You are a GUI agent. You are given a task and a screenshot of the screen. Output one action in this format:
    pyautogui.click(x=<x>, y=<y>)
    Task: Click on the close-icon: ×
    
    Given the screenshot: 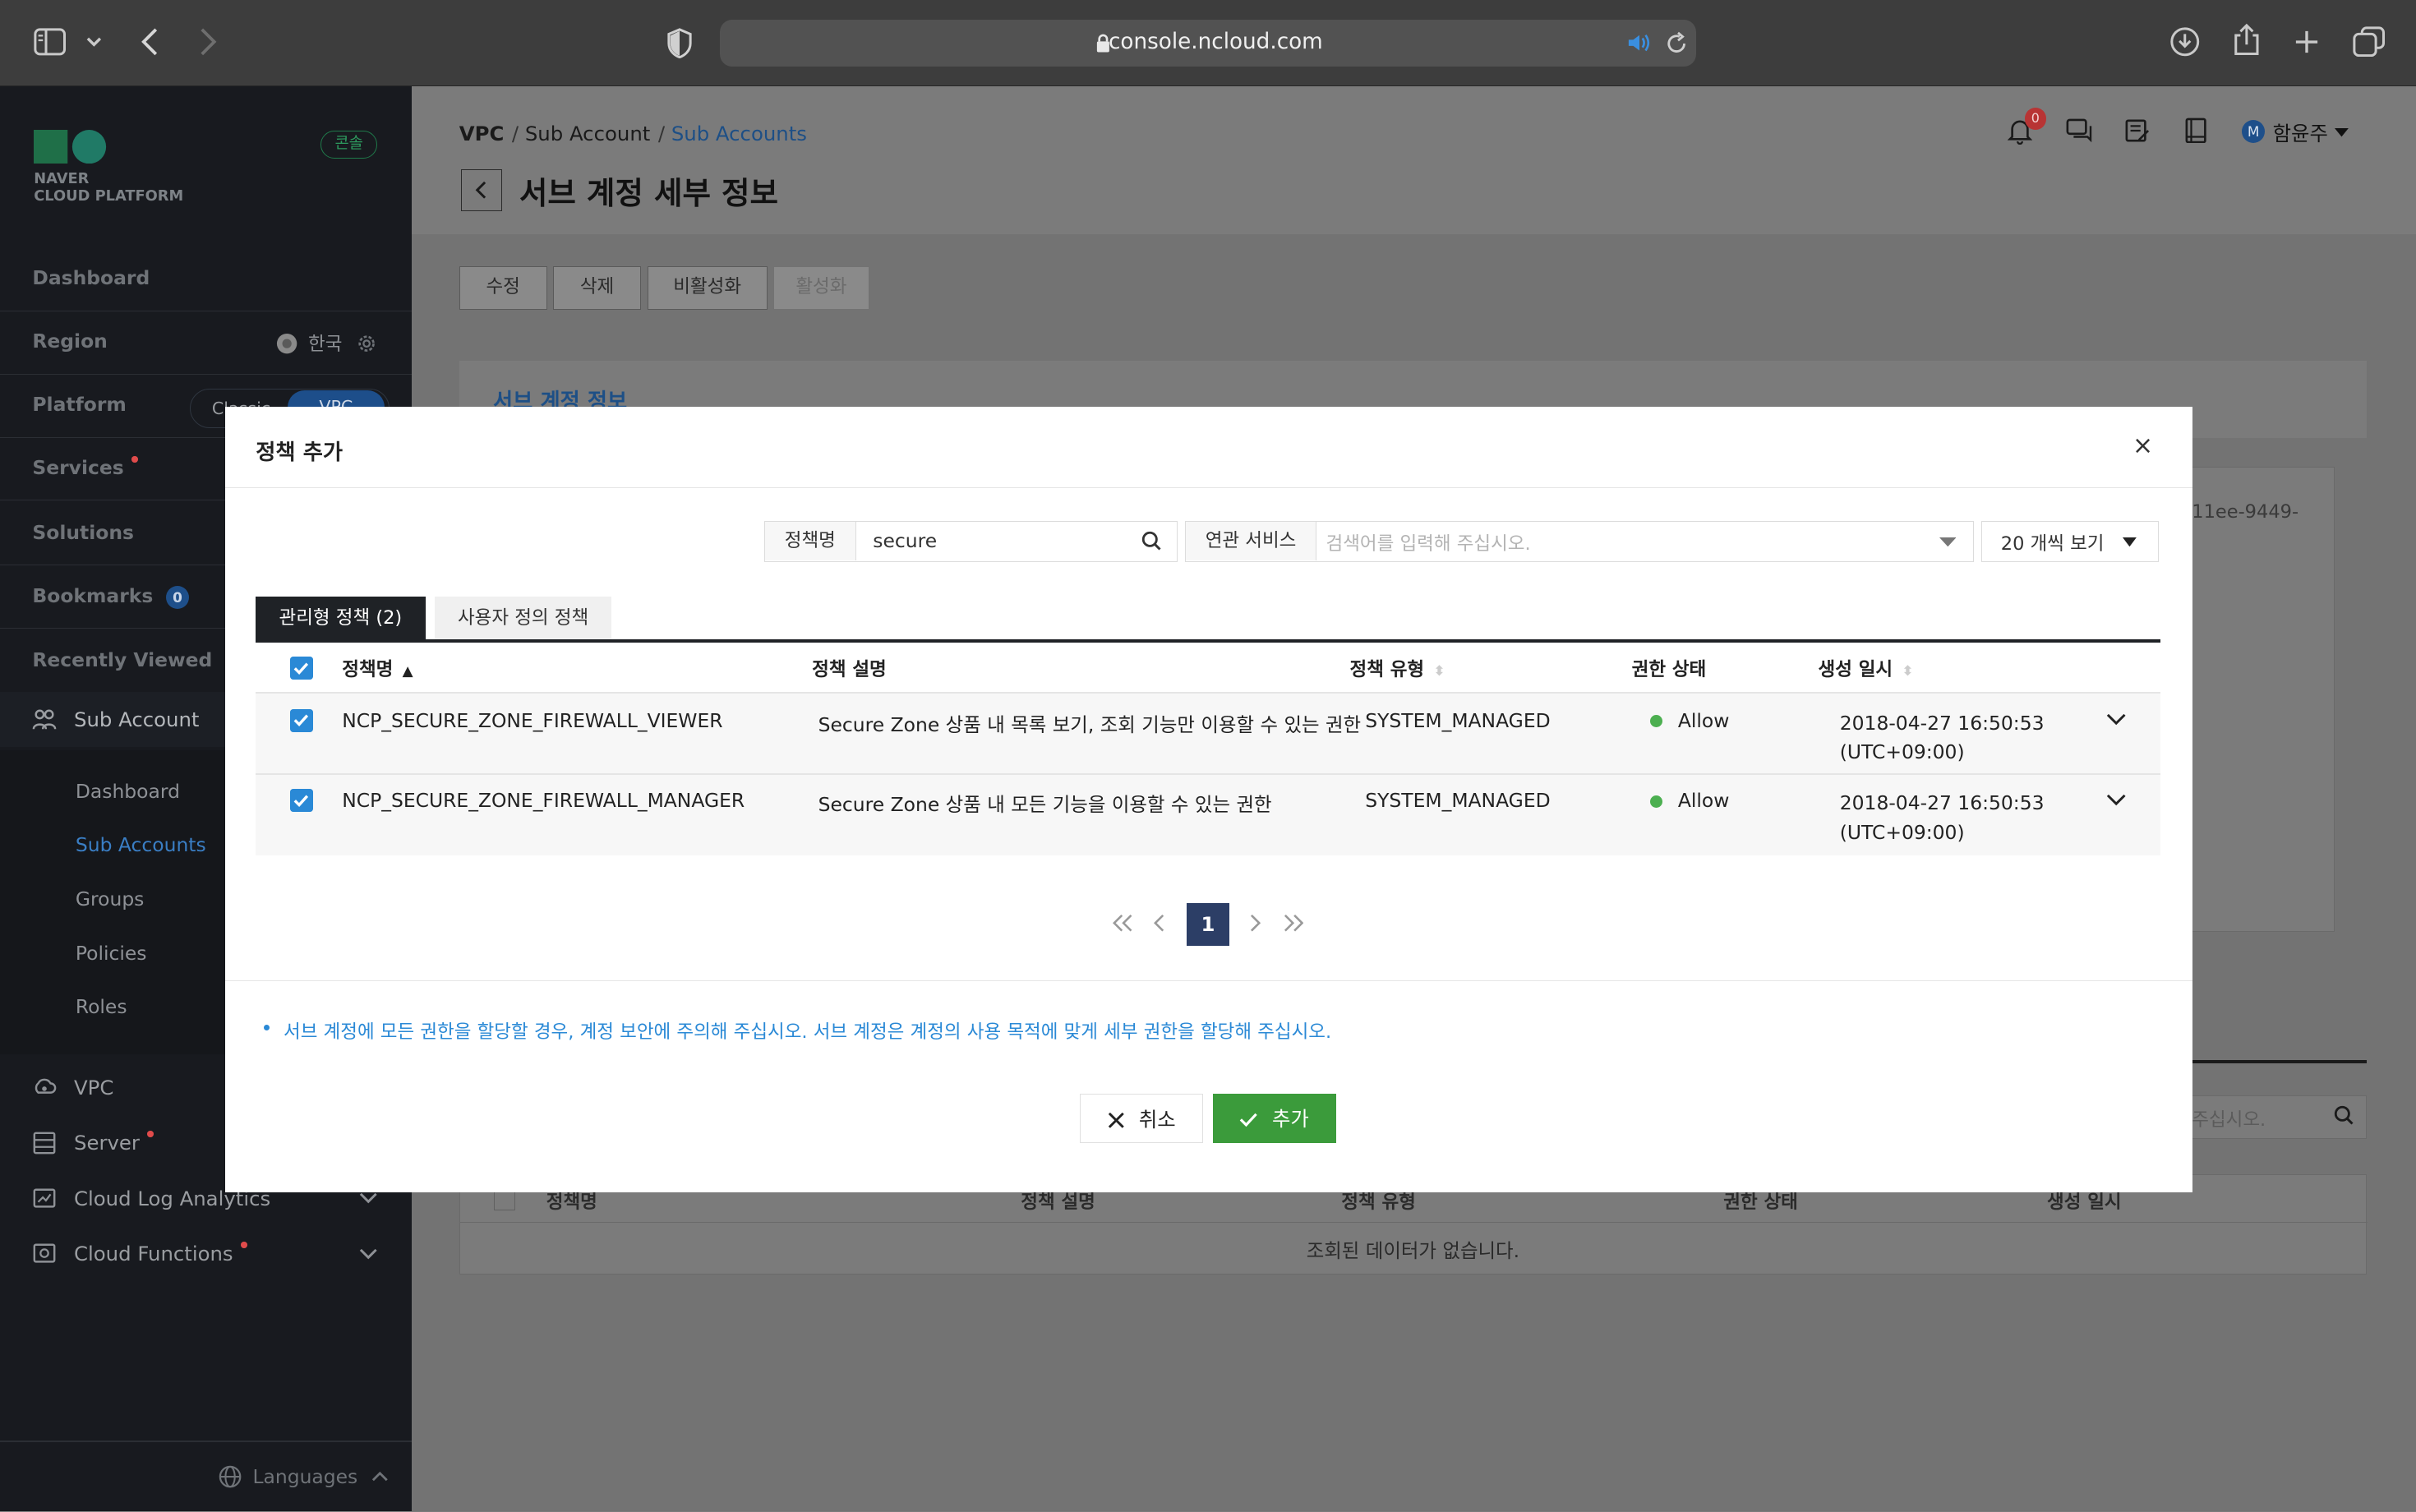 What is the action you would take?
    pyautogui.click(x=2143, y=445)
    